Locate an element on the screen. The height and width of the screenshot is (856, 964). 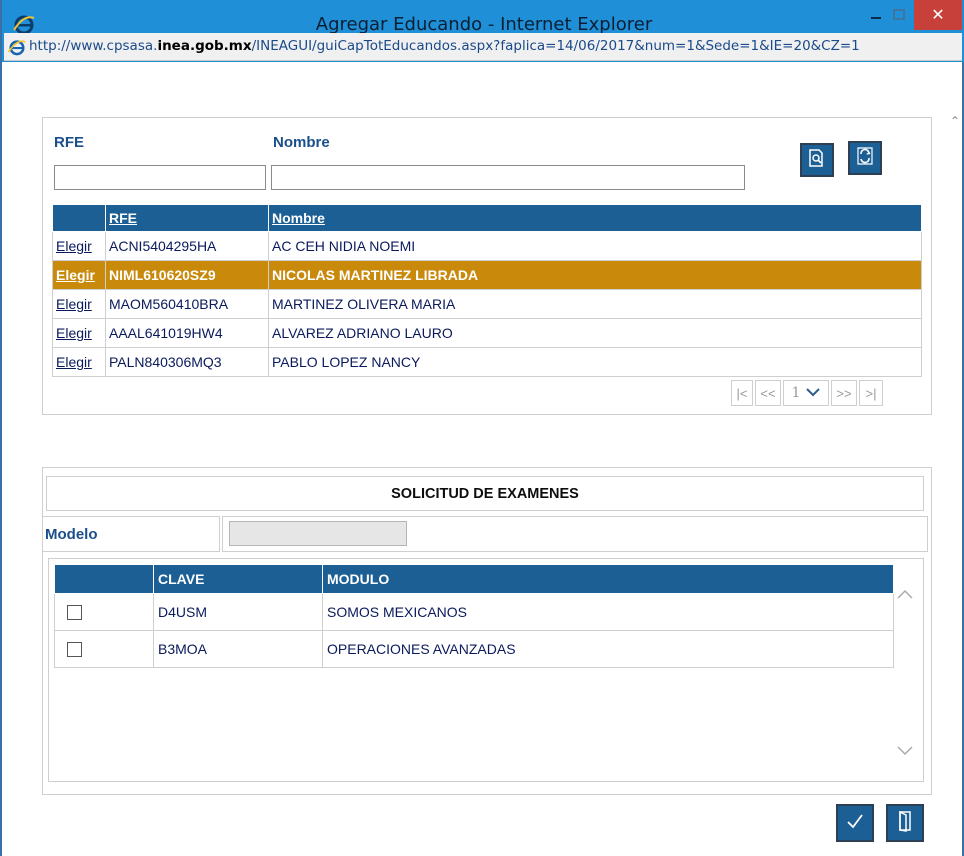
modules-scroll-down-icon is located at coordinates (905, 751).